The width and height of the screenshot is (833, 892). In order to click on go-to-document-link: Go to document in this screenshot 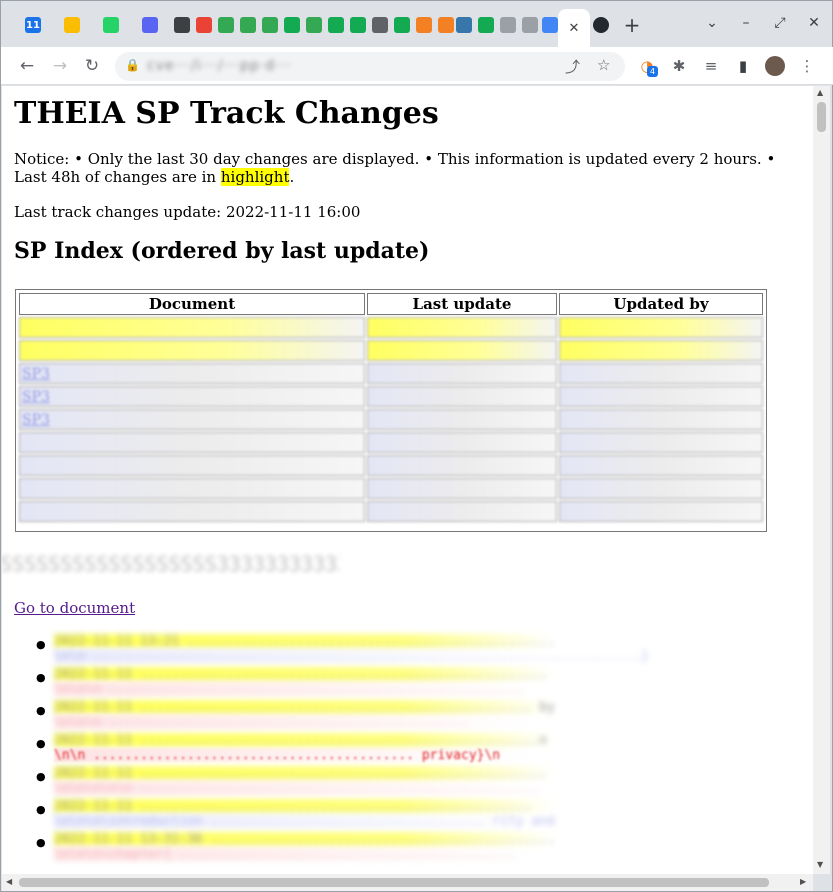, I will do `click(74, 608)`.